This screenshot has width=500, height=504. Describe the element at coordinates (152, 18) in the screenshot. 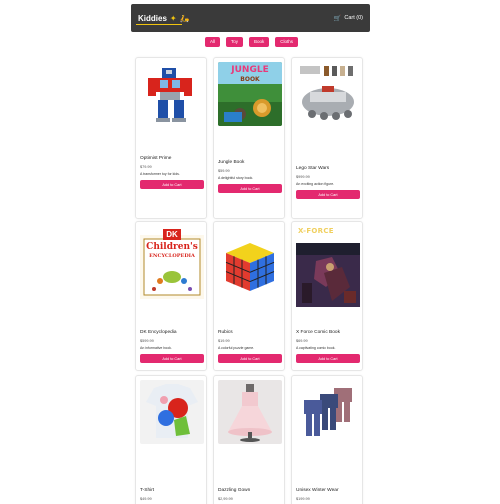

I see `brand-name: Kiddies` at that location.